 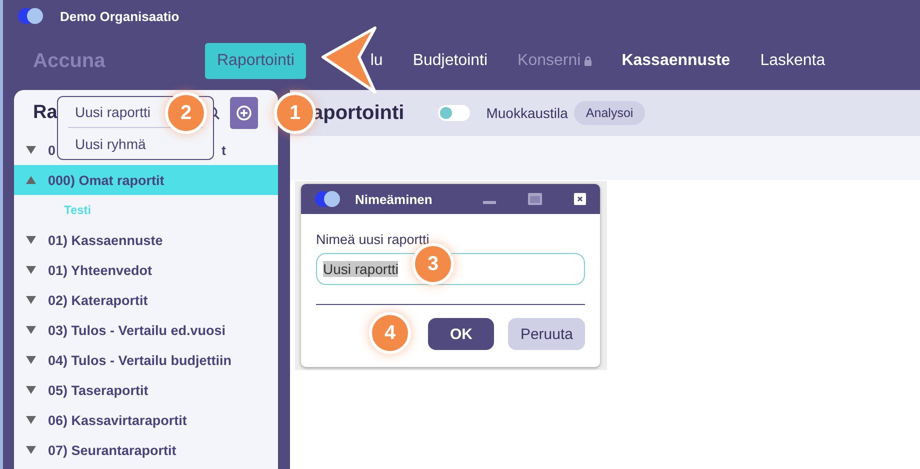 I want to click on tree-label: 07) Seurantaraportit, so click(x=112, y=450).